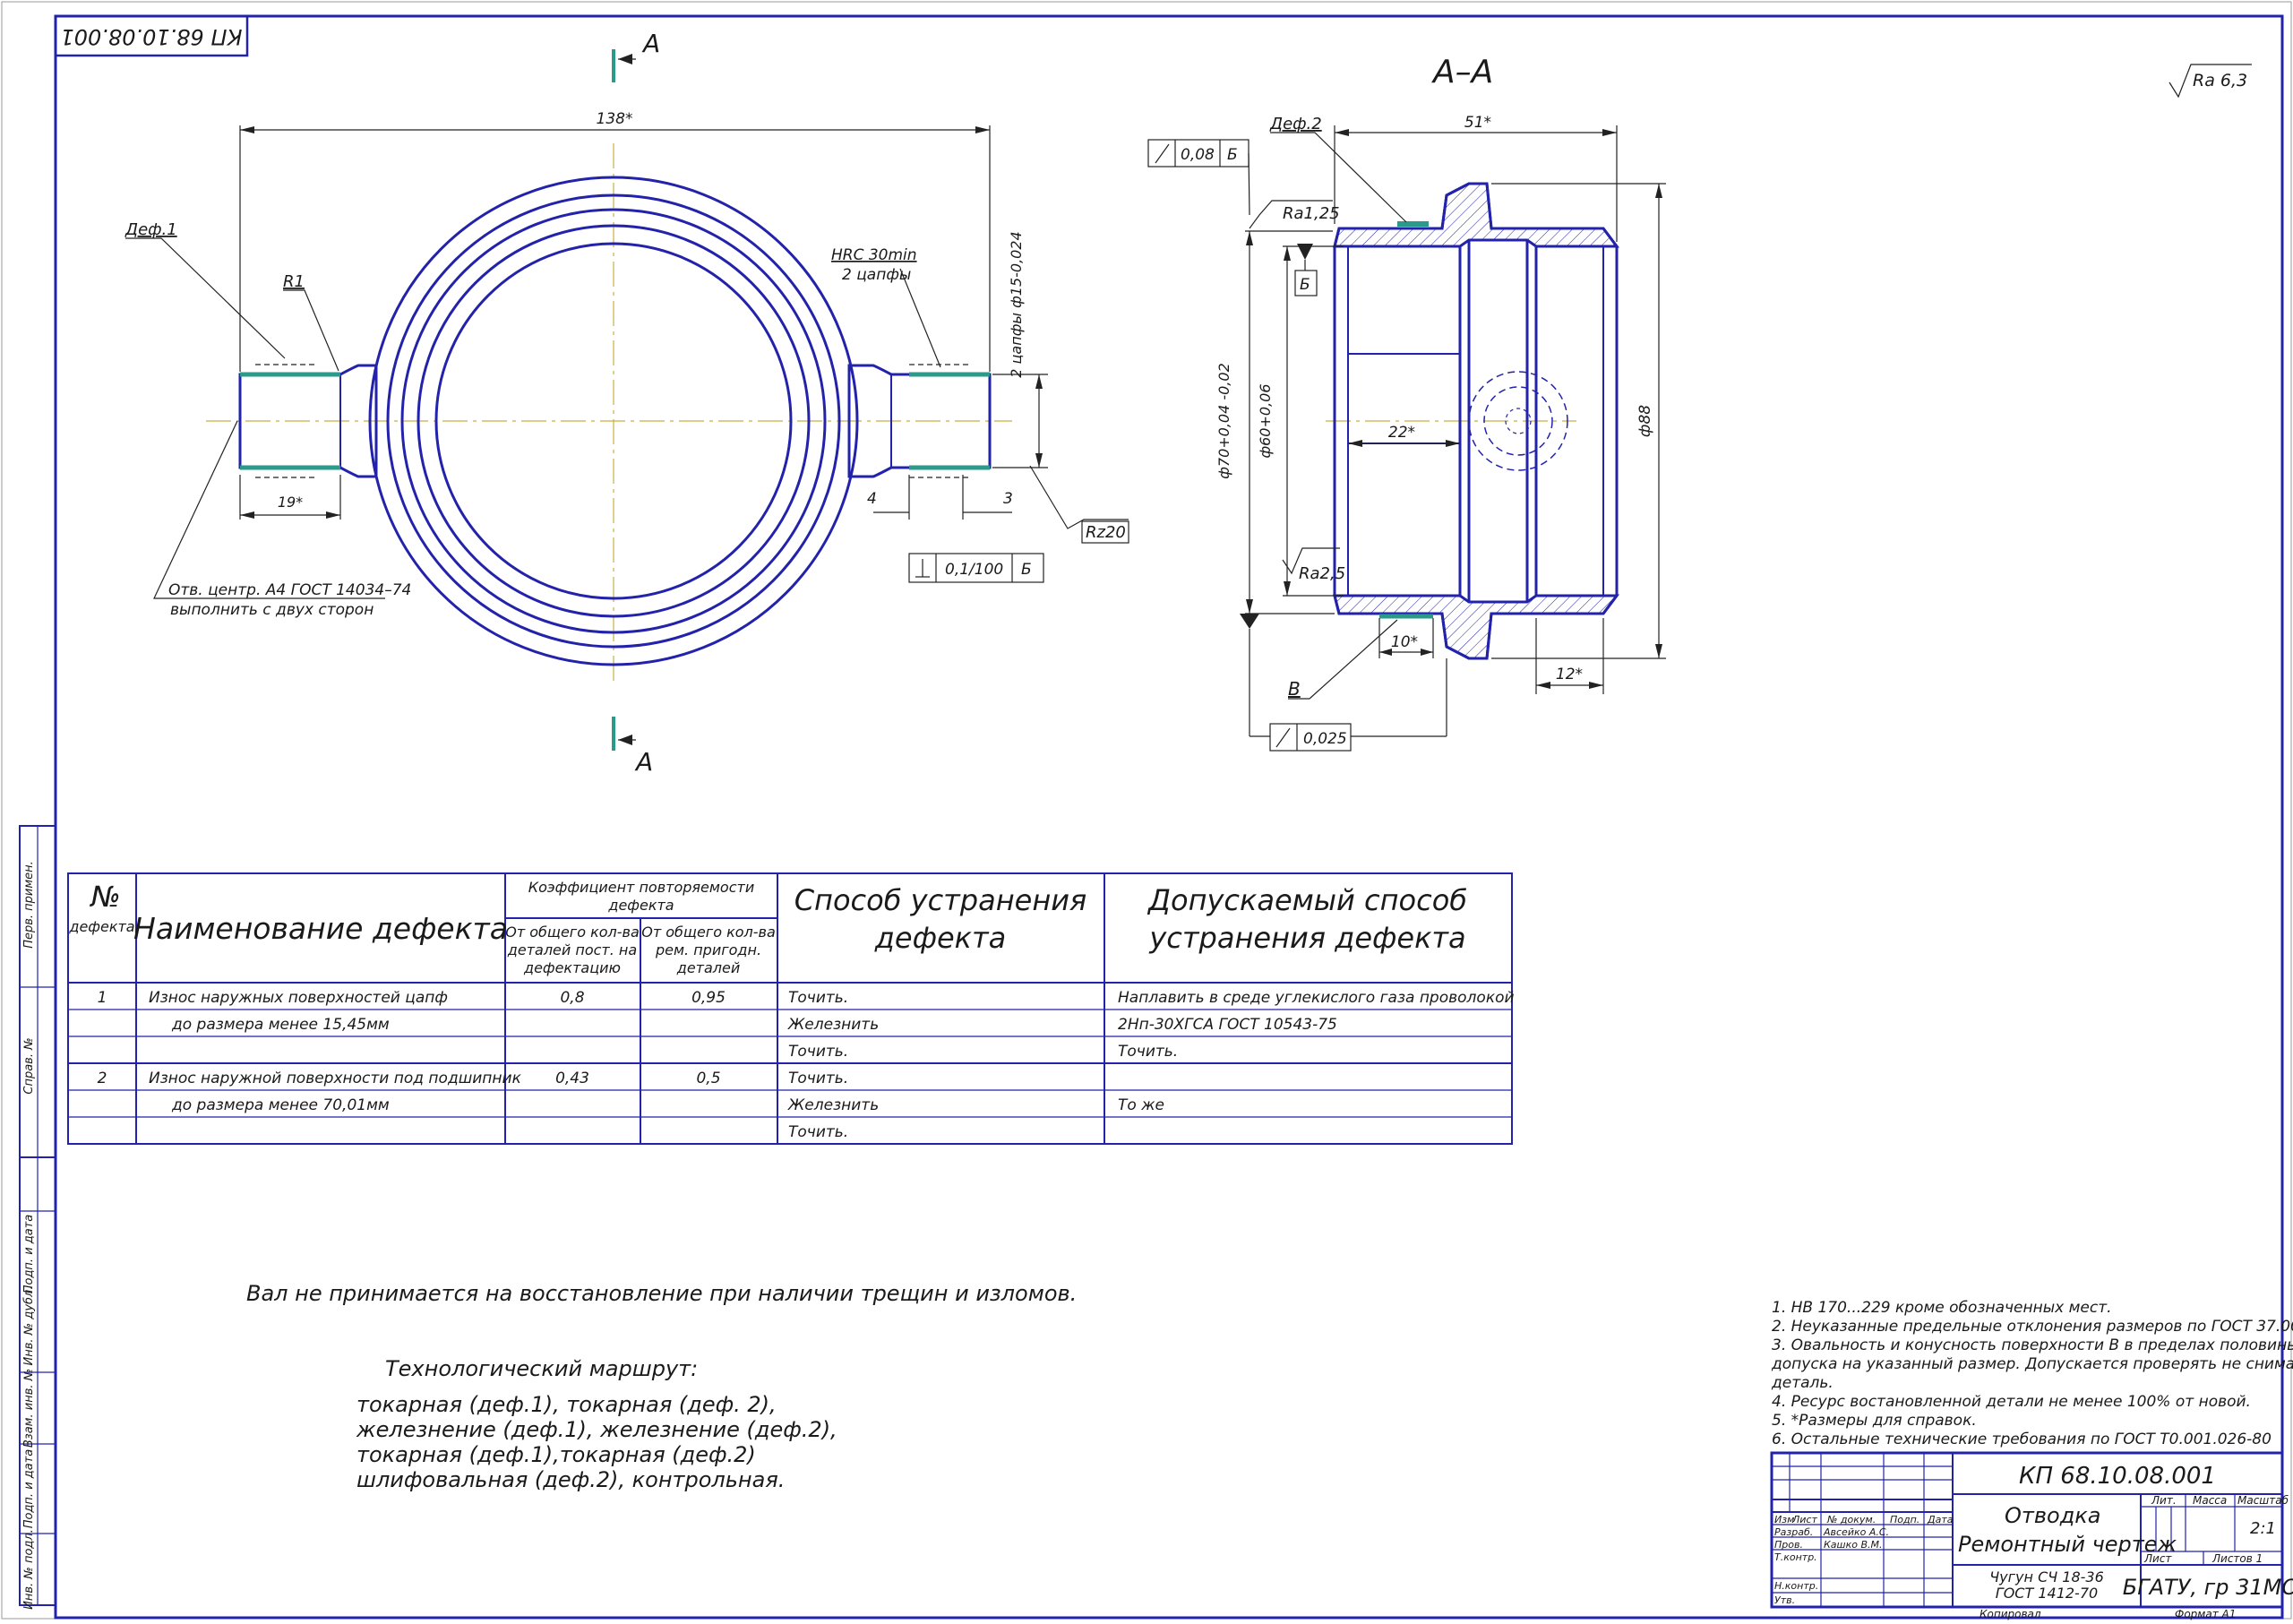 The image size is (2293, 1624). What do you see at coordinates (101, 926) in the screenshot?
I see `table-h-no-sub: дефекта` at bounding box center [101, 926].